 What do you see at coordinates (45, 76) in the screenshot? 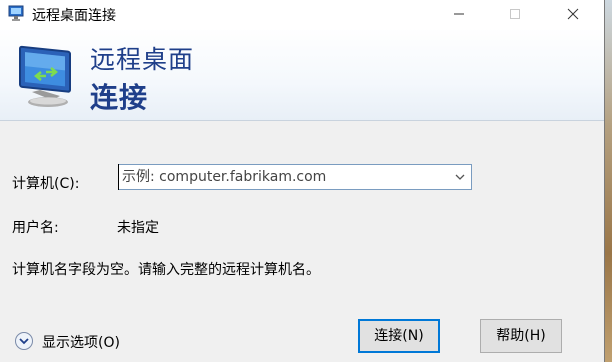
I see `remote-desktop-monitor-icon` at bounding box center [45, 76].